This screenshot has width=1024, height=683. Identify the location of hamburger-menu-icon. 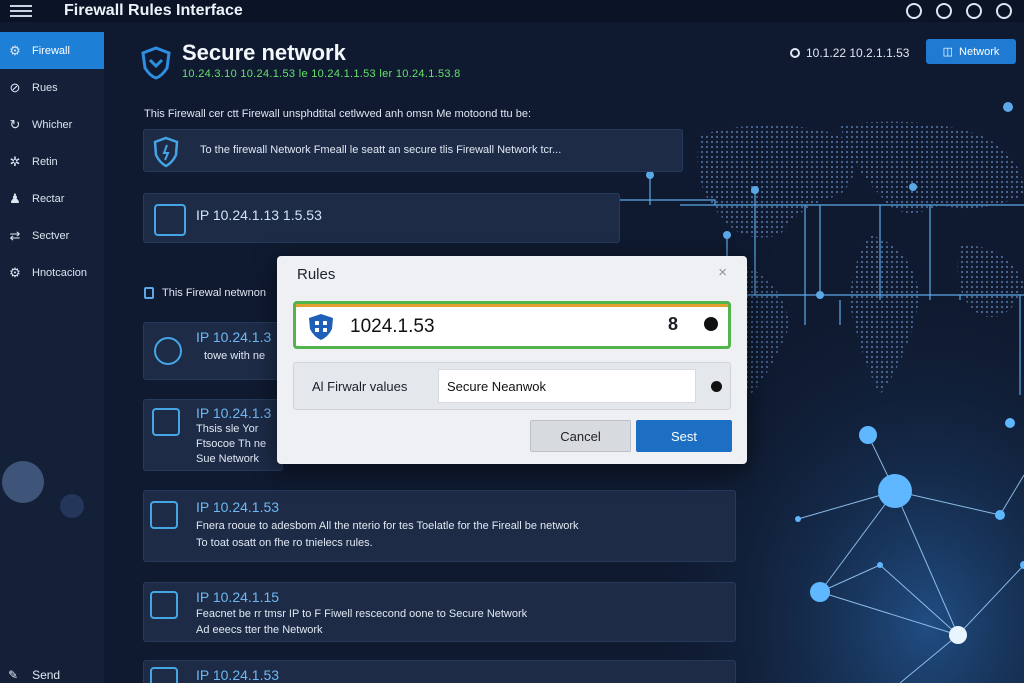
(21, 11).